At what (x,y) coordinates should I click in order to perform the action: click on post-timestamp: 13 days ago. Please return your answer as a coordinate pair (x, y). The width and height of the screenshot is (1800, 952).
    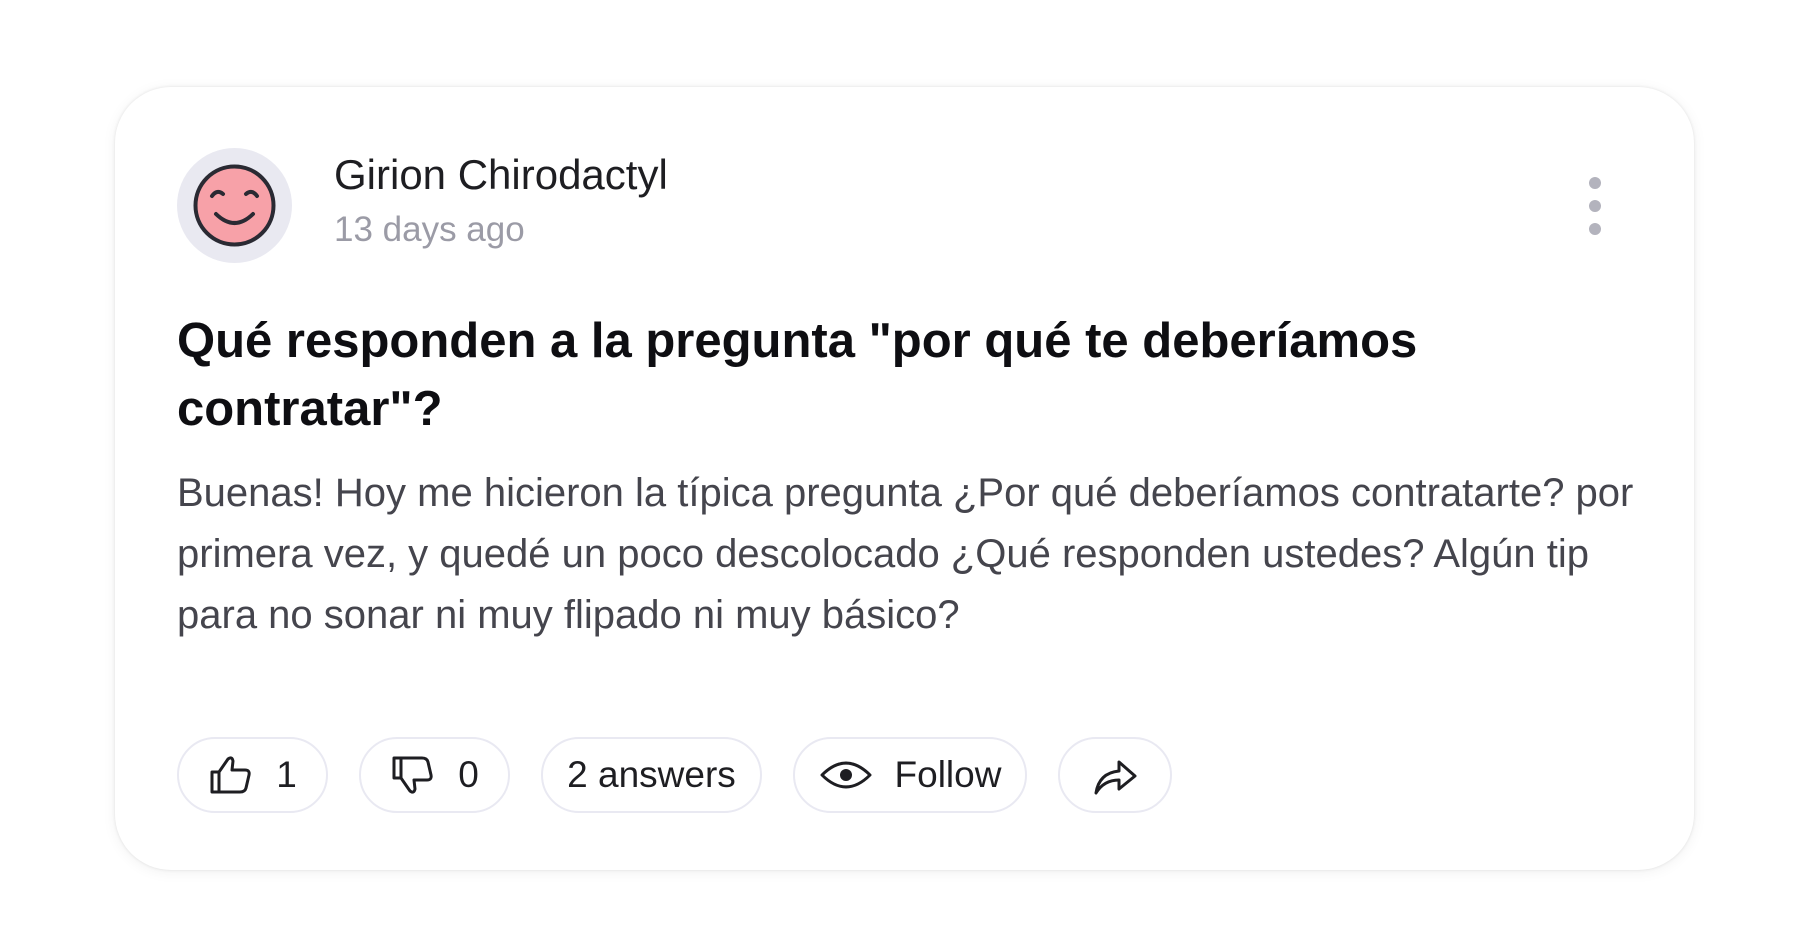
    Looking at the image, I should click on (429, 229).